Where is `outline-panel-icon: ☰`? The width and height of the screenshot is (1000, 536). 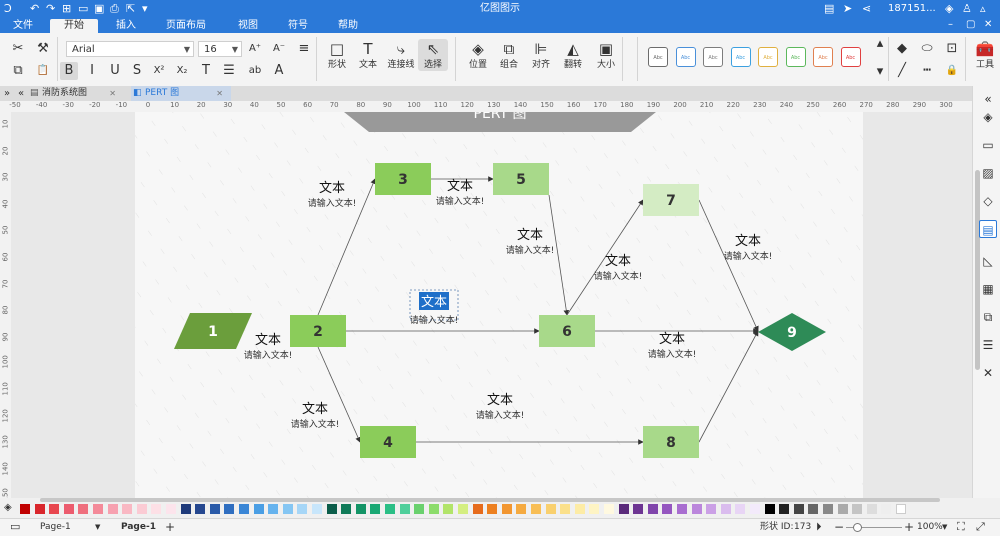
outline-panel-icon: ☰ is located at coordinates (988, 345).